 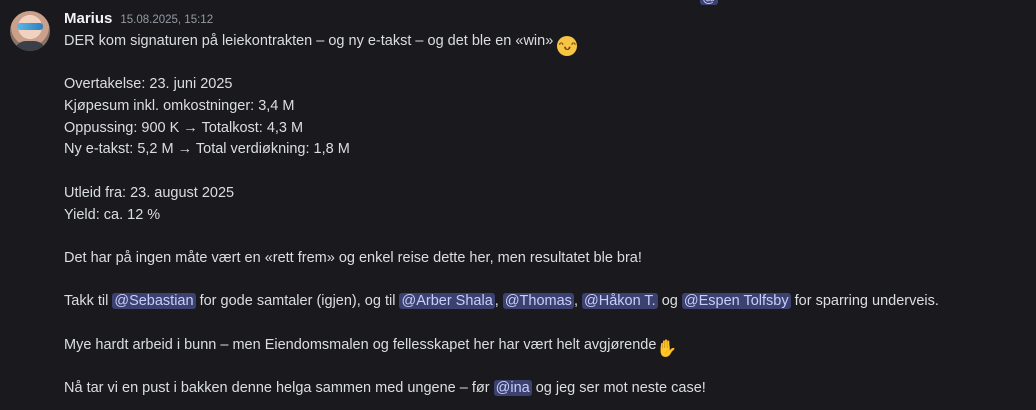 I want to click on mention-sebastian: @Sebastian, so click(x=154, y=301).